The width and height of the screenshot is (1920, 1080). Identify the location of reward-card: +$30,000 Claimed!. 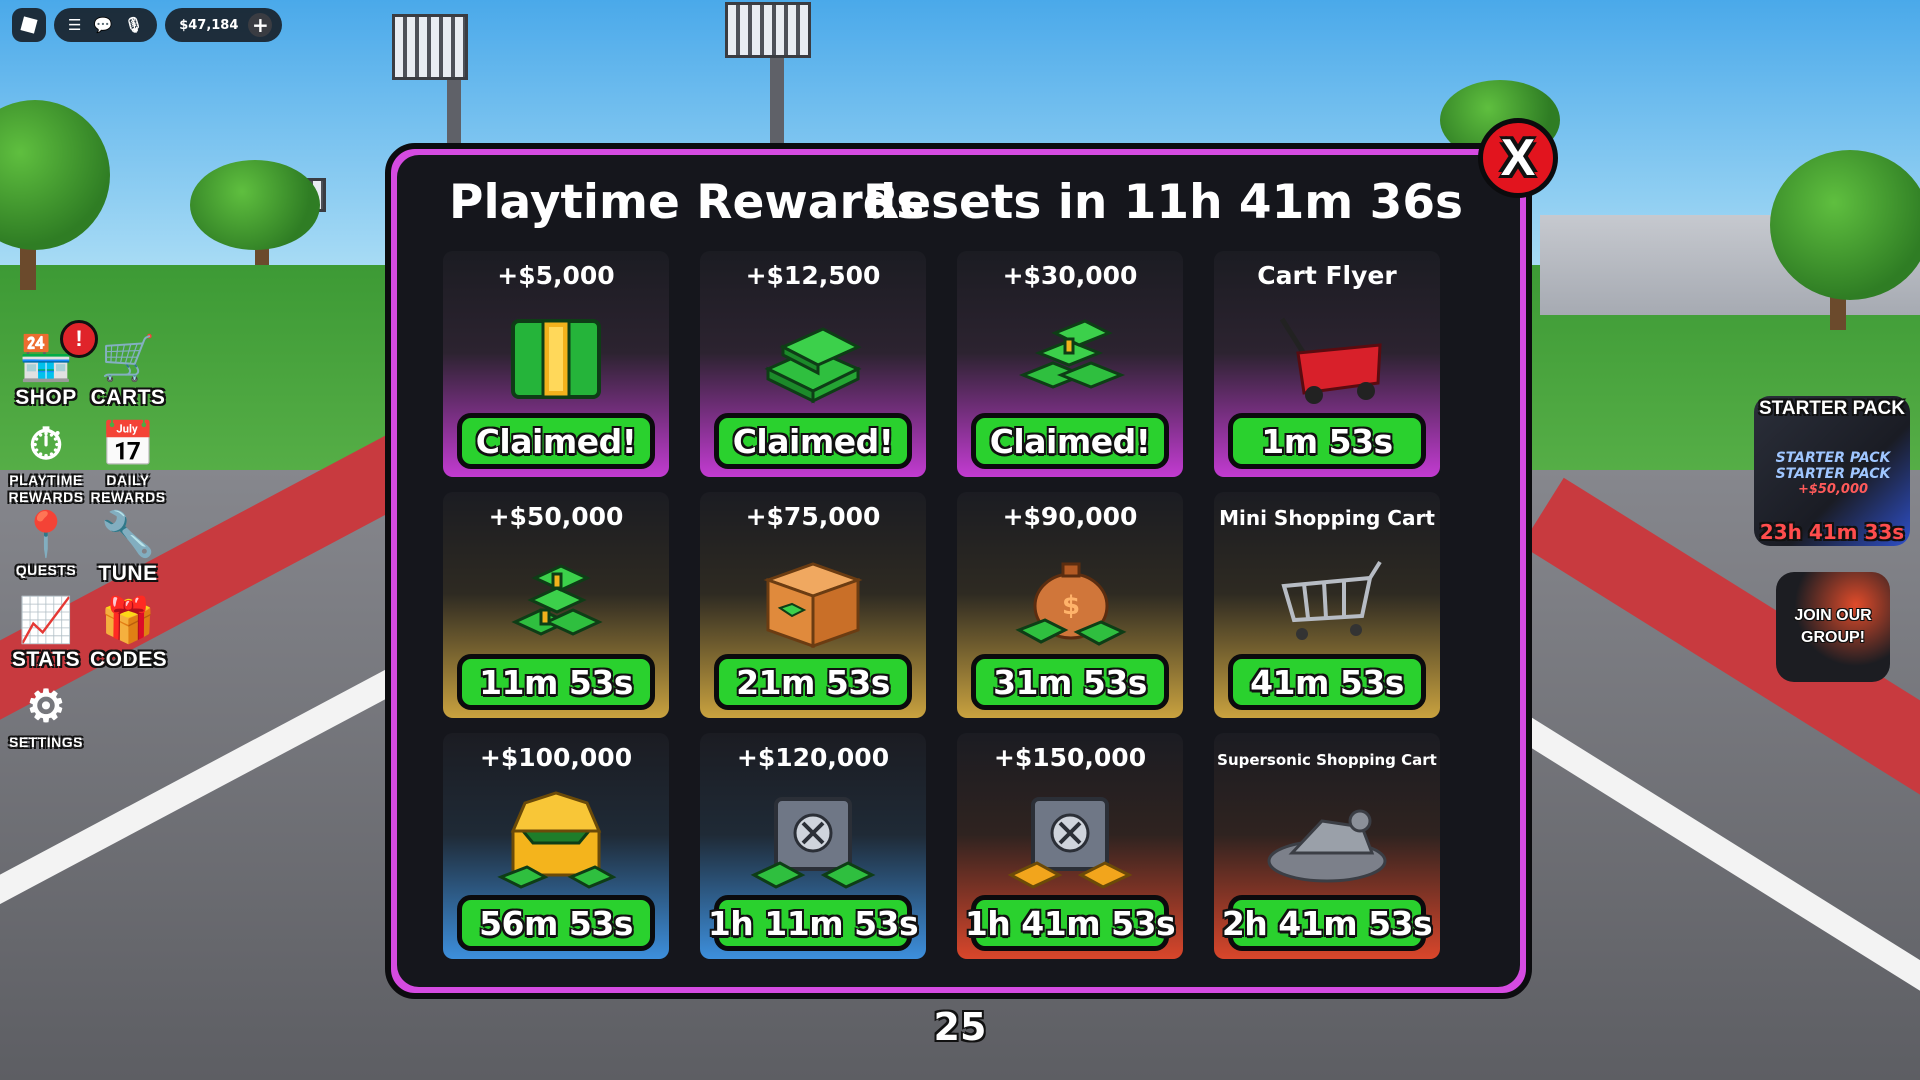
(1070, 364).